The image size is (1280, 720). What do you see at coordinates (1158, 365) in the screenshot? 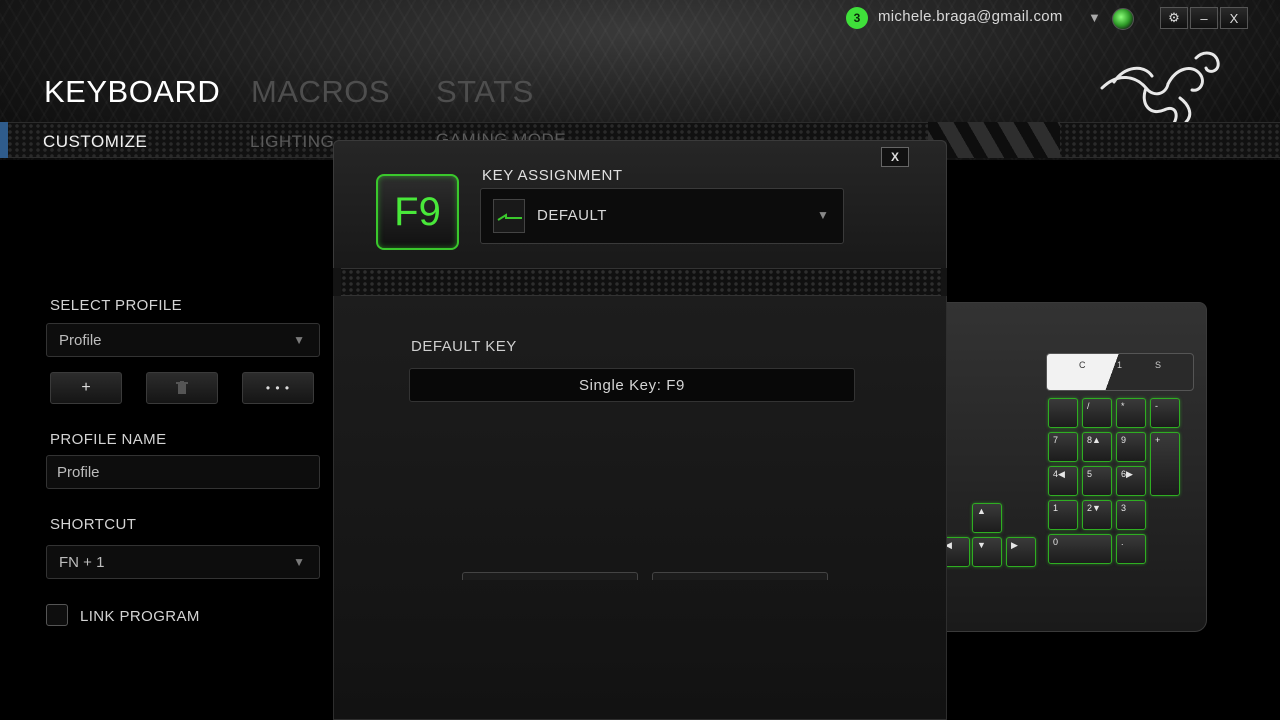
I see `media-key-label: S` at bounding box center [1158, 365].